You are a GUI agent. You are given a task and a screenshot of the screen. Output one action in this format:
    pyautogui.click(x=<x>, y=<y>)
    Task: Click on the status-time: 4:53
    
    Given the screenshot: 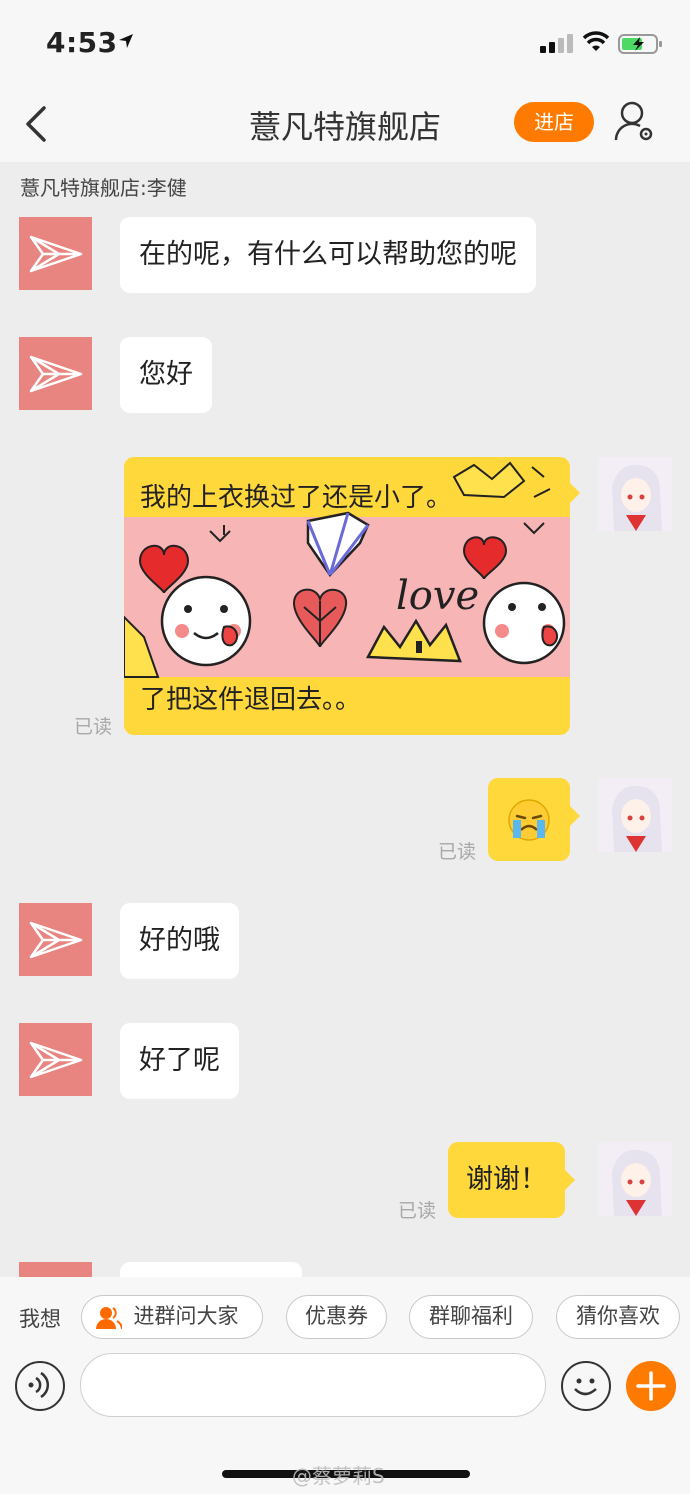 What is the action you would take?
    pyautogui.click(x=82, y=42)
    